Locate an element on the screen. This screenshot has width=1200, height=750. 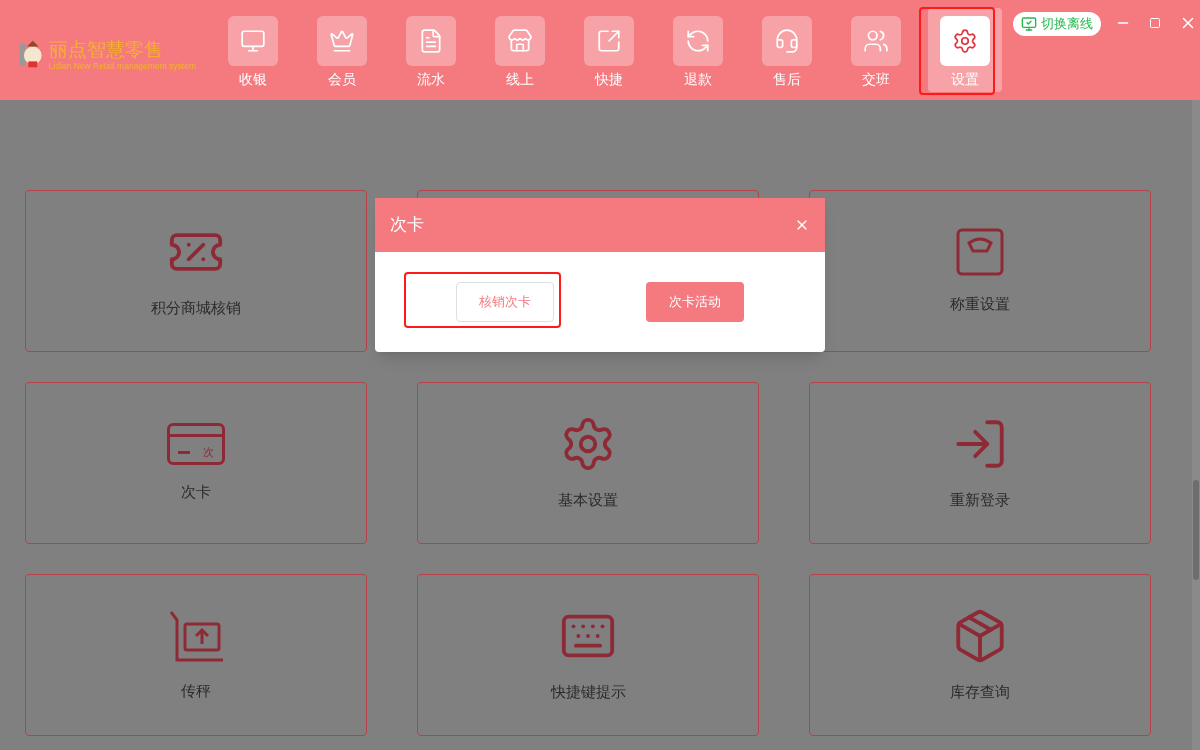
tile-label: 库存查询 is located at coordinates (980, 692).